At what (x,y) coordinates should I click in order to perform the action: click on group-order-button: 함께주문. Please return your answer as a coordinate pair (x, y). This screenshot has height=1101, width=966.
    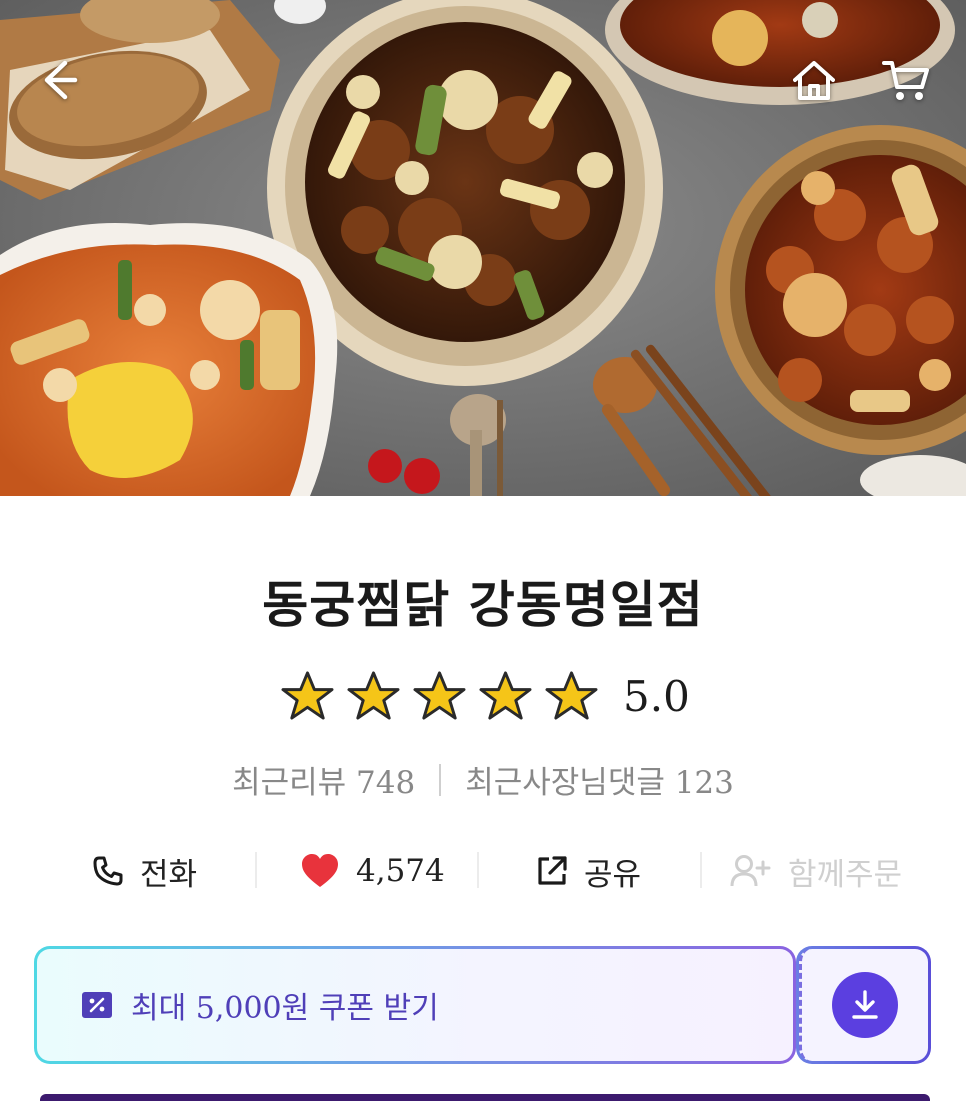
    Looking at the image, I should click on (830, 871).